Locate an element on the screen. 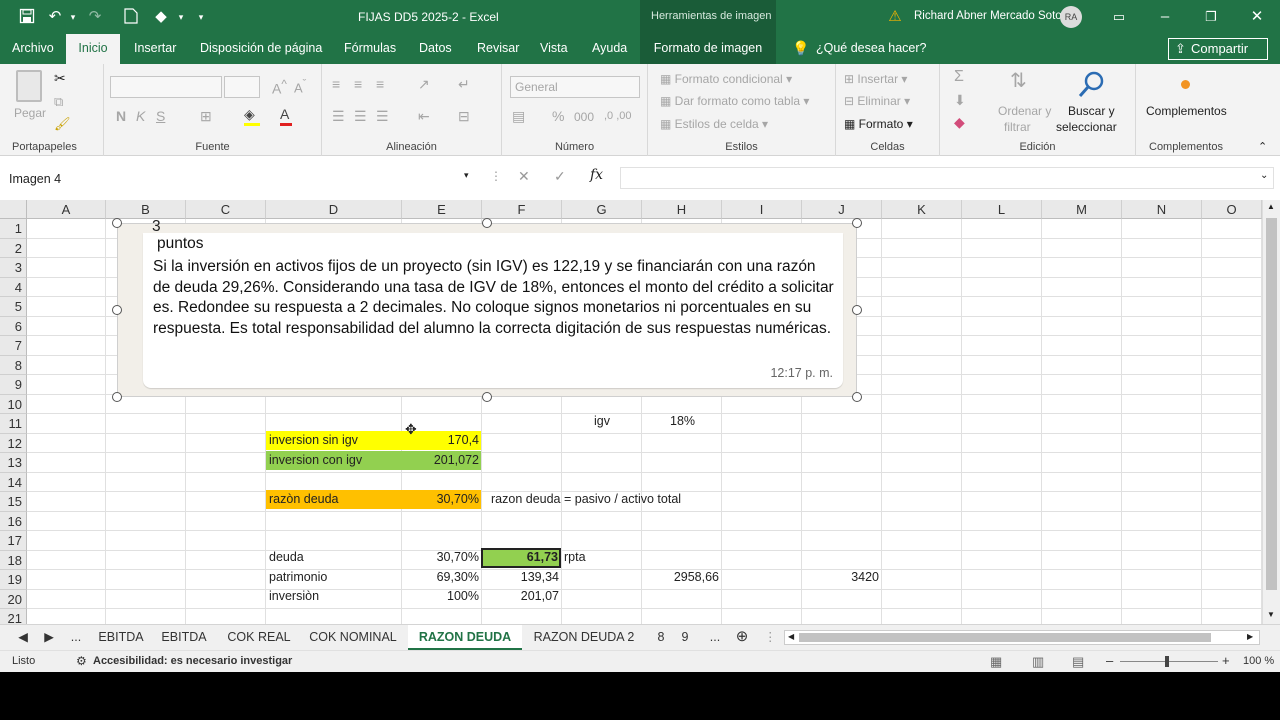 The image size is (1280, 720). row-header: 12 is located at coordinates (13, 443).